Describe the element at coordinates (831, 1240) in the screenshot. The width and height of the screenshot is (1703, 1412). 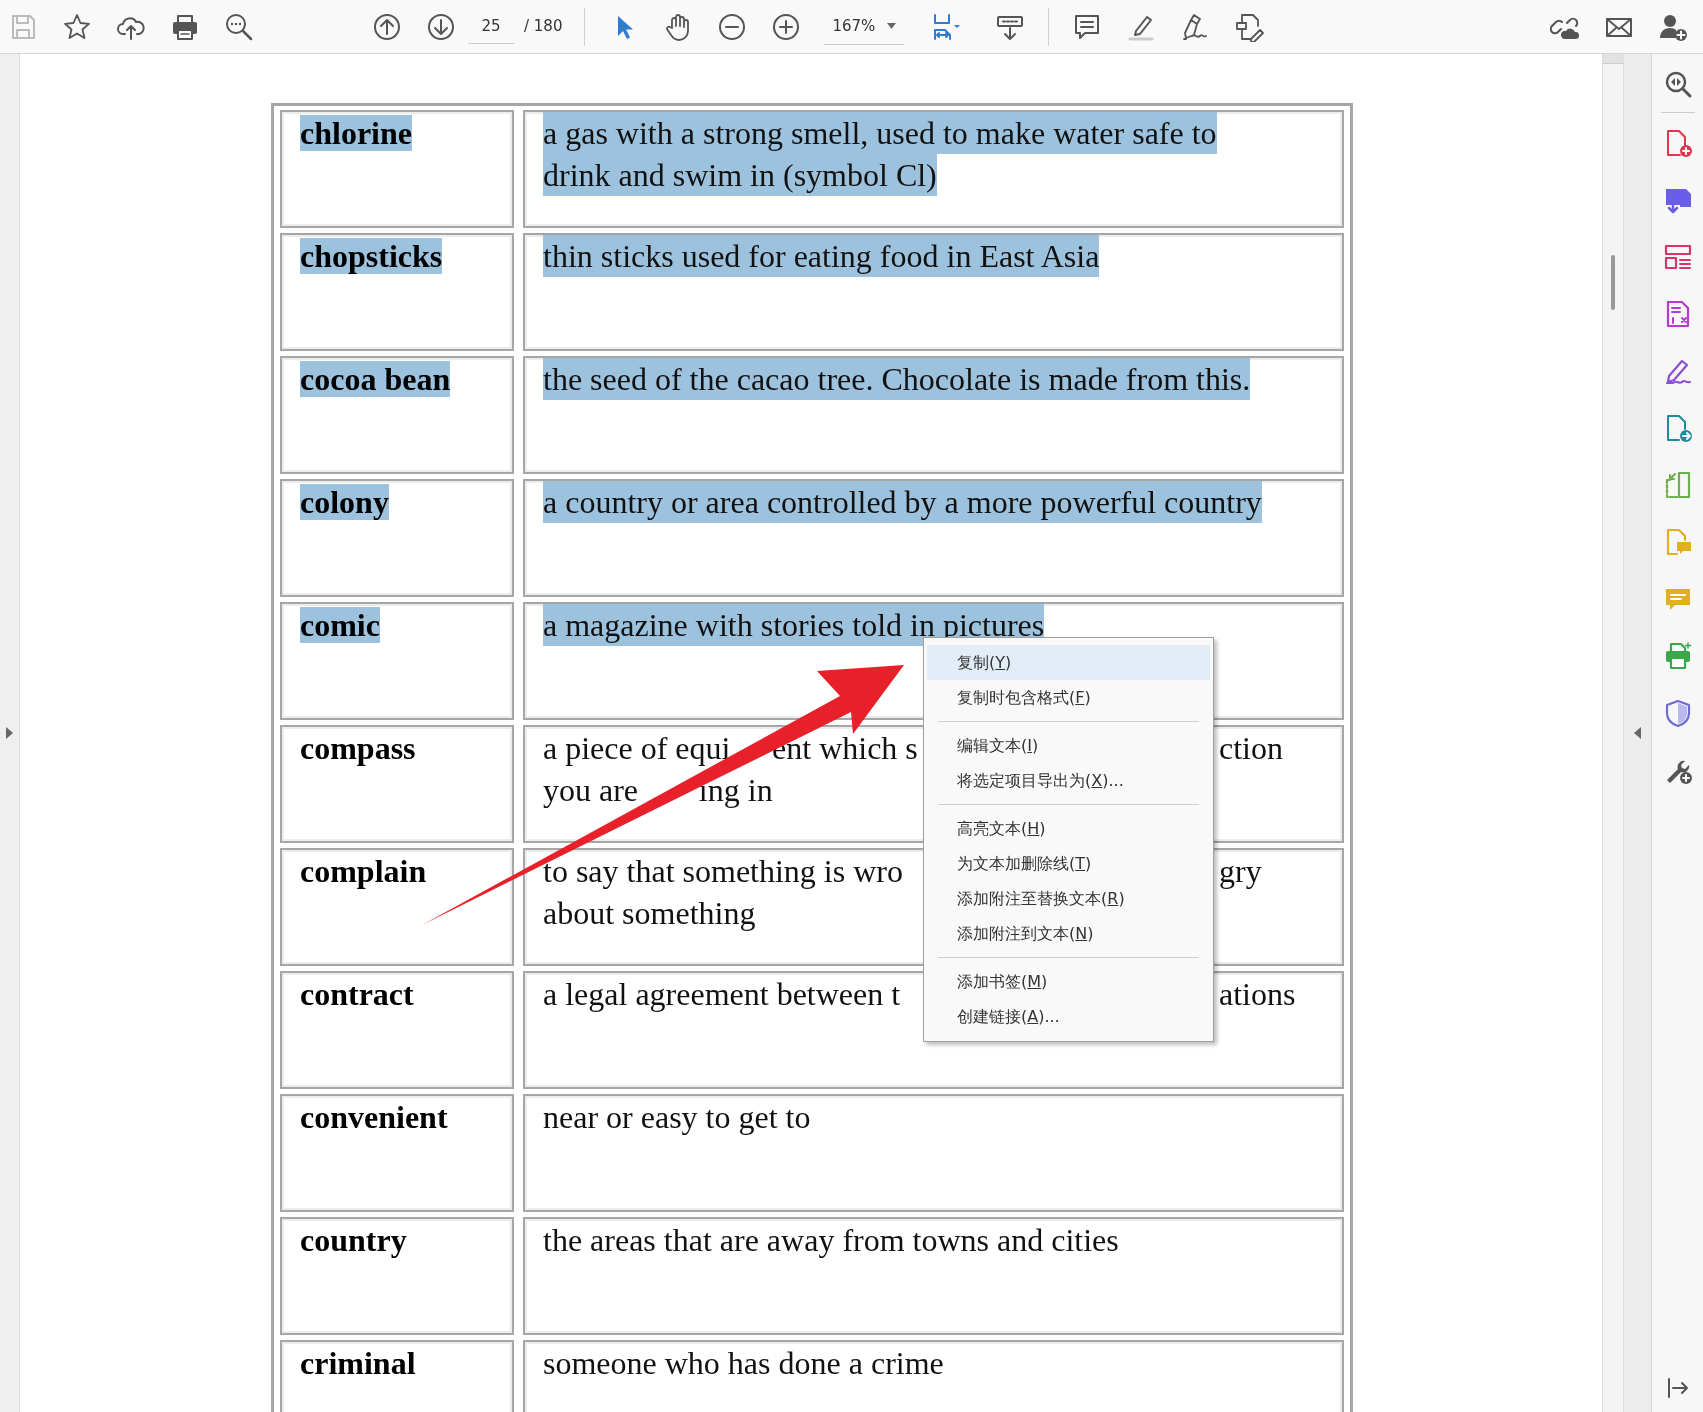
I see `definition-text: the areas that are away from towns and cities` at that location.